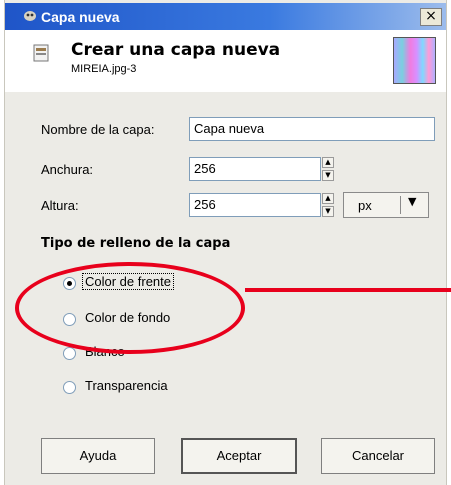 This screenshot has width=451, height=485. What do you see at coordinates (239, 456) in the screenshot?
I see `ok-button: Aceptar` at bounding box center [239, 456].